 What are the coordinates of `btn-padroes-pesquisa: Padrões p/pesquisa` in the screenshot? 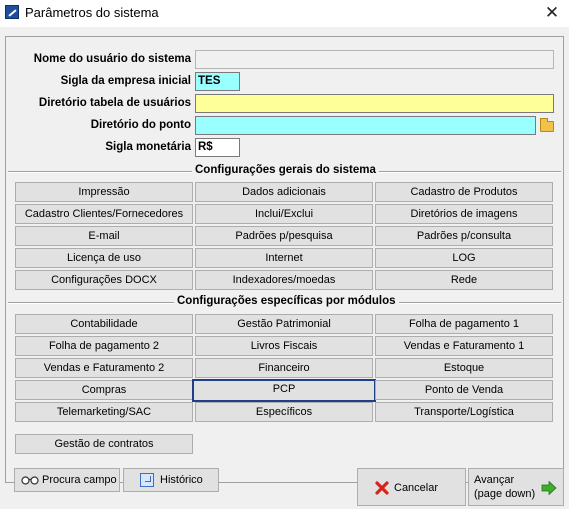 It's located at (284, 236).